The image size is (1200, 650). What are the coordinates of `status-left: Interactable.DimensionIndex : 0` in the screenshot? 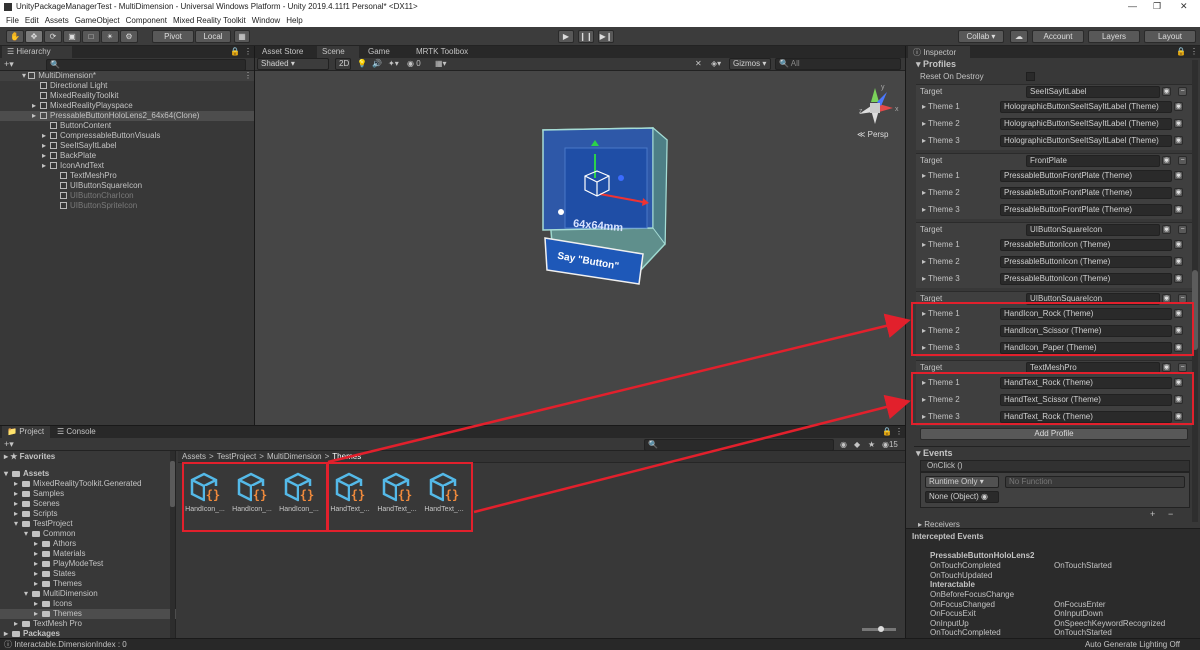 It's located at (70, 644).